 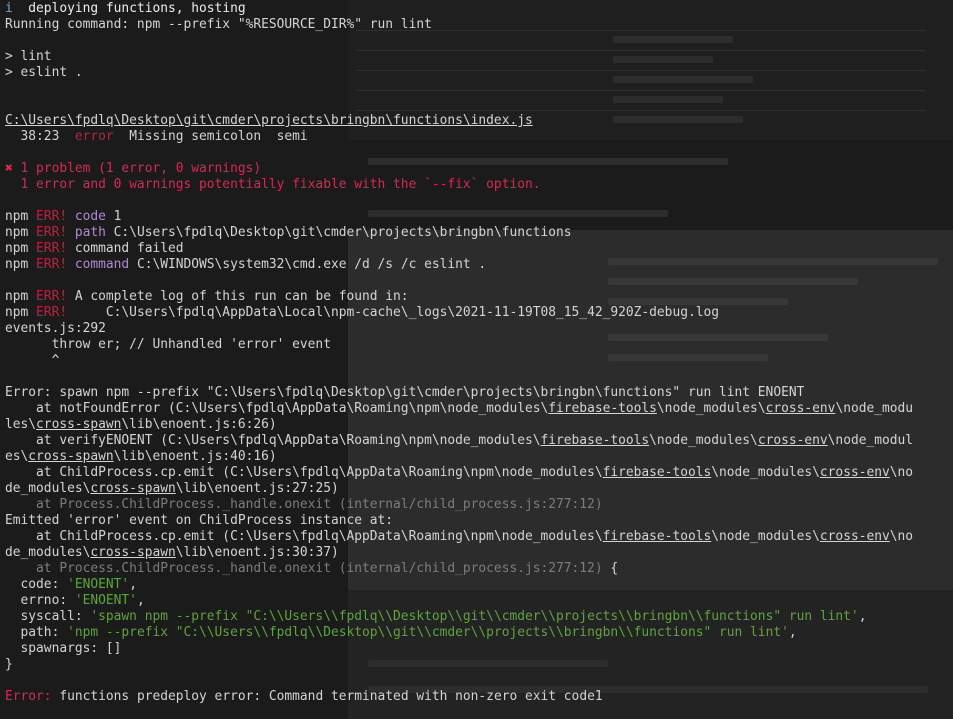 I want to click on terminal-text-segment: \lib\enoent.js:27:25), so click(x=257, y=488).